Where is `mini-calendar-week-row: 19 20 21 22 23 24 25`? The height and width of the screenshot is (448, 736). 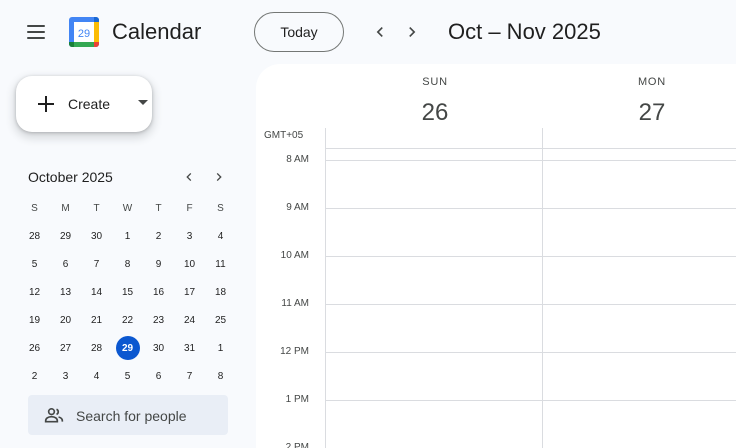 mini-calendar-week-row: 19 20 21 22 23 24 25 is located at coordinates (127, 320).